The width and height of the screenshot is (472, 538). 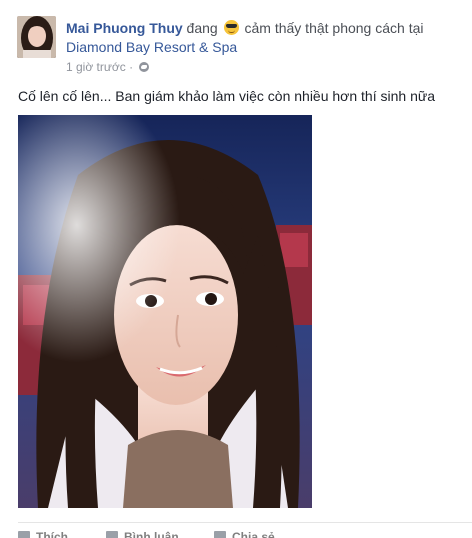 What do you see at coordinates (151, 534) in the screenshot?
I see `comment-label: Bình luận` at bounding box center [151, 534].